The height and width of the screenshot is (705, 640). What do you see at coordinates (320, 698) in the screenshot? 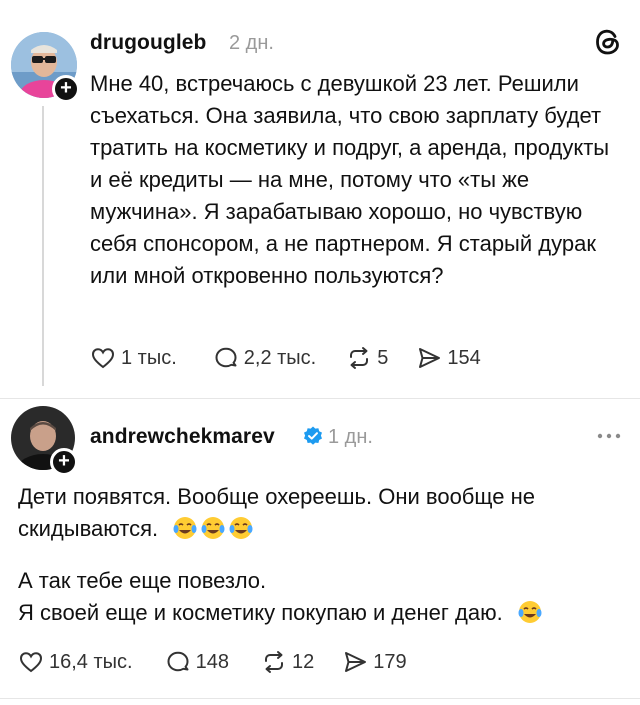
I see `bottom-divider` at bounding box center [320, 698].